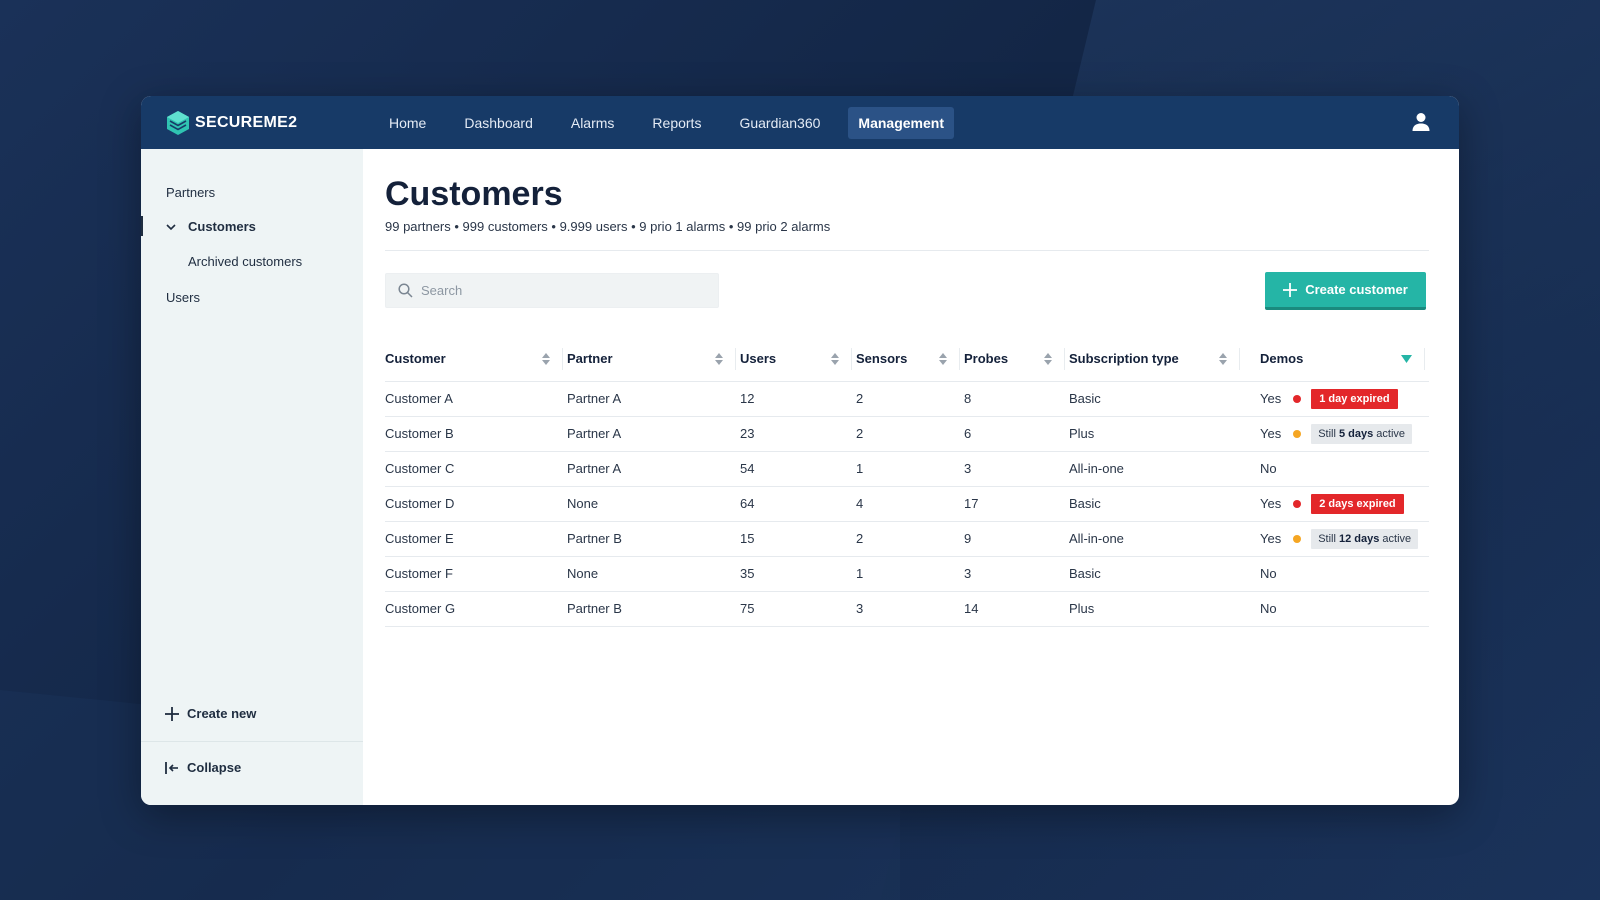 The height and width of the screenshot is (900, 1600). I want to click on cell-users: 75, so click(798, 609).